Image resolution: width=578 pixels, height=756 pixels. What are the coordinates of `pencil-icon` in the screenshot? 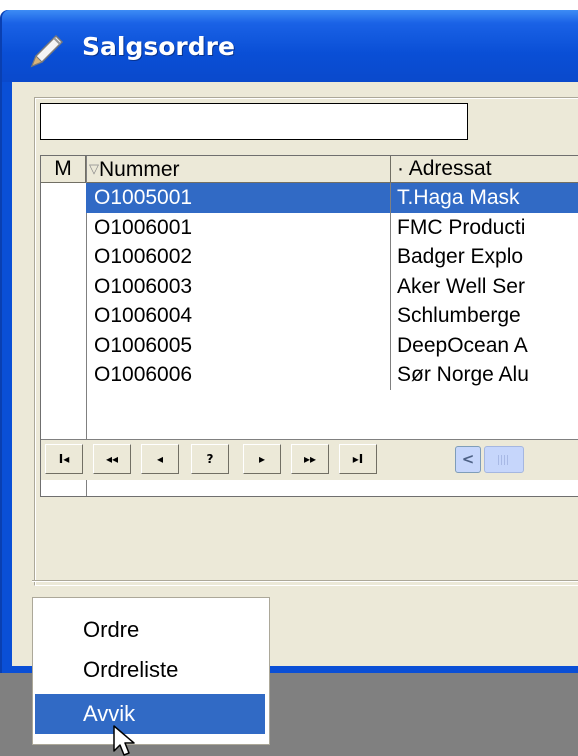 It's located at (47, 51).